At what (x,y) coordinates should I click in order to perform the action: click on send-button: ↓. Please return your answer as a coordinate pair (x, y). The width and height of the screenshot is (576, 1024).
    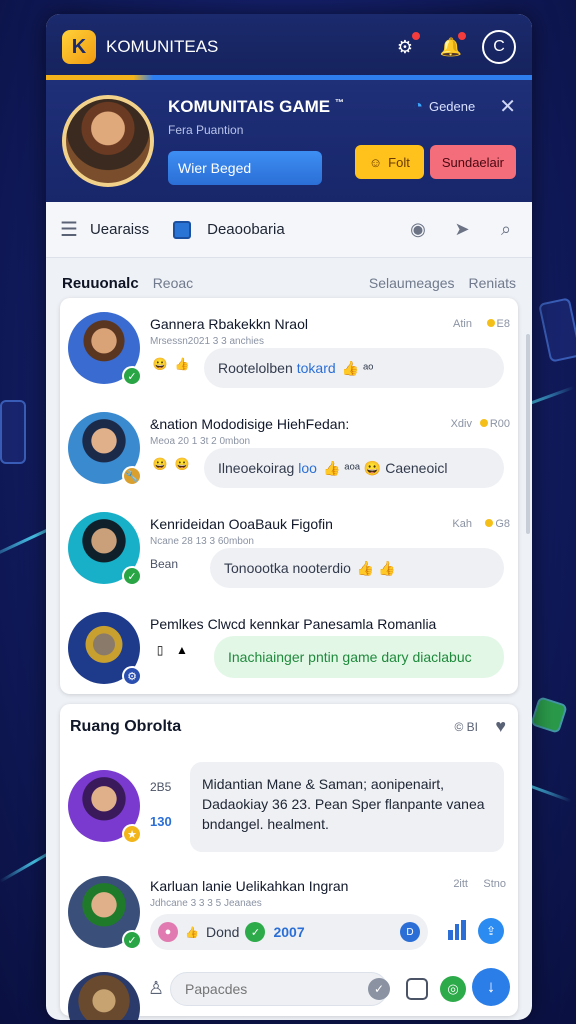
    Looking at the image, I should click on (491, 987).